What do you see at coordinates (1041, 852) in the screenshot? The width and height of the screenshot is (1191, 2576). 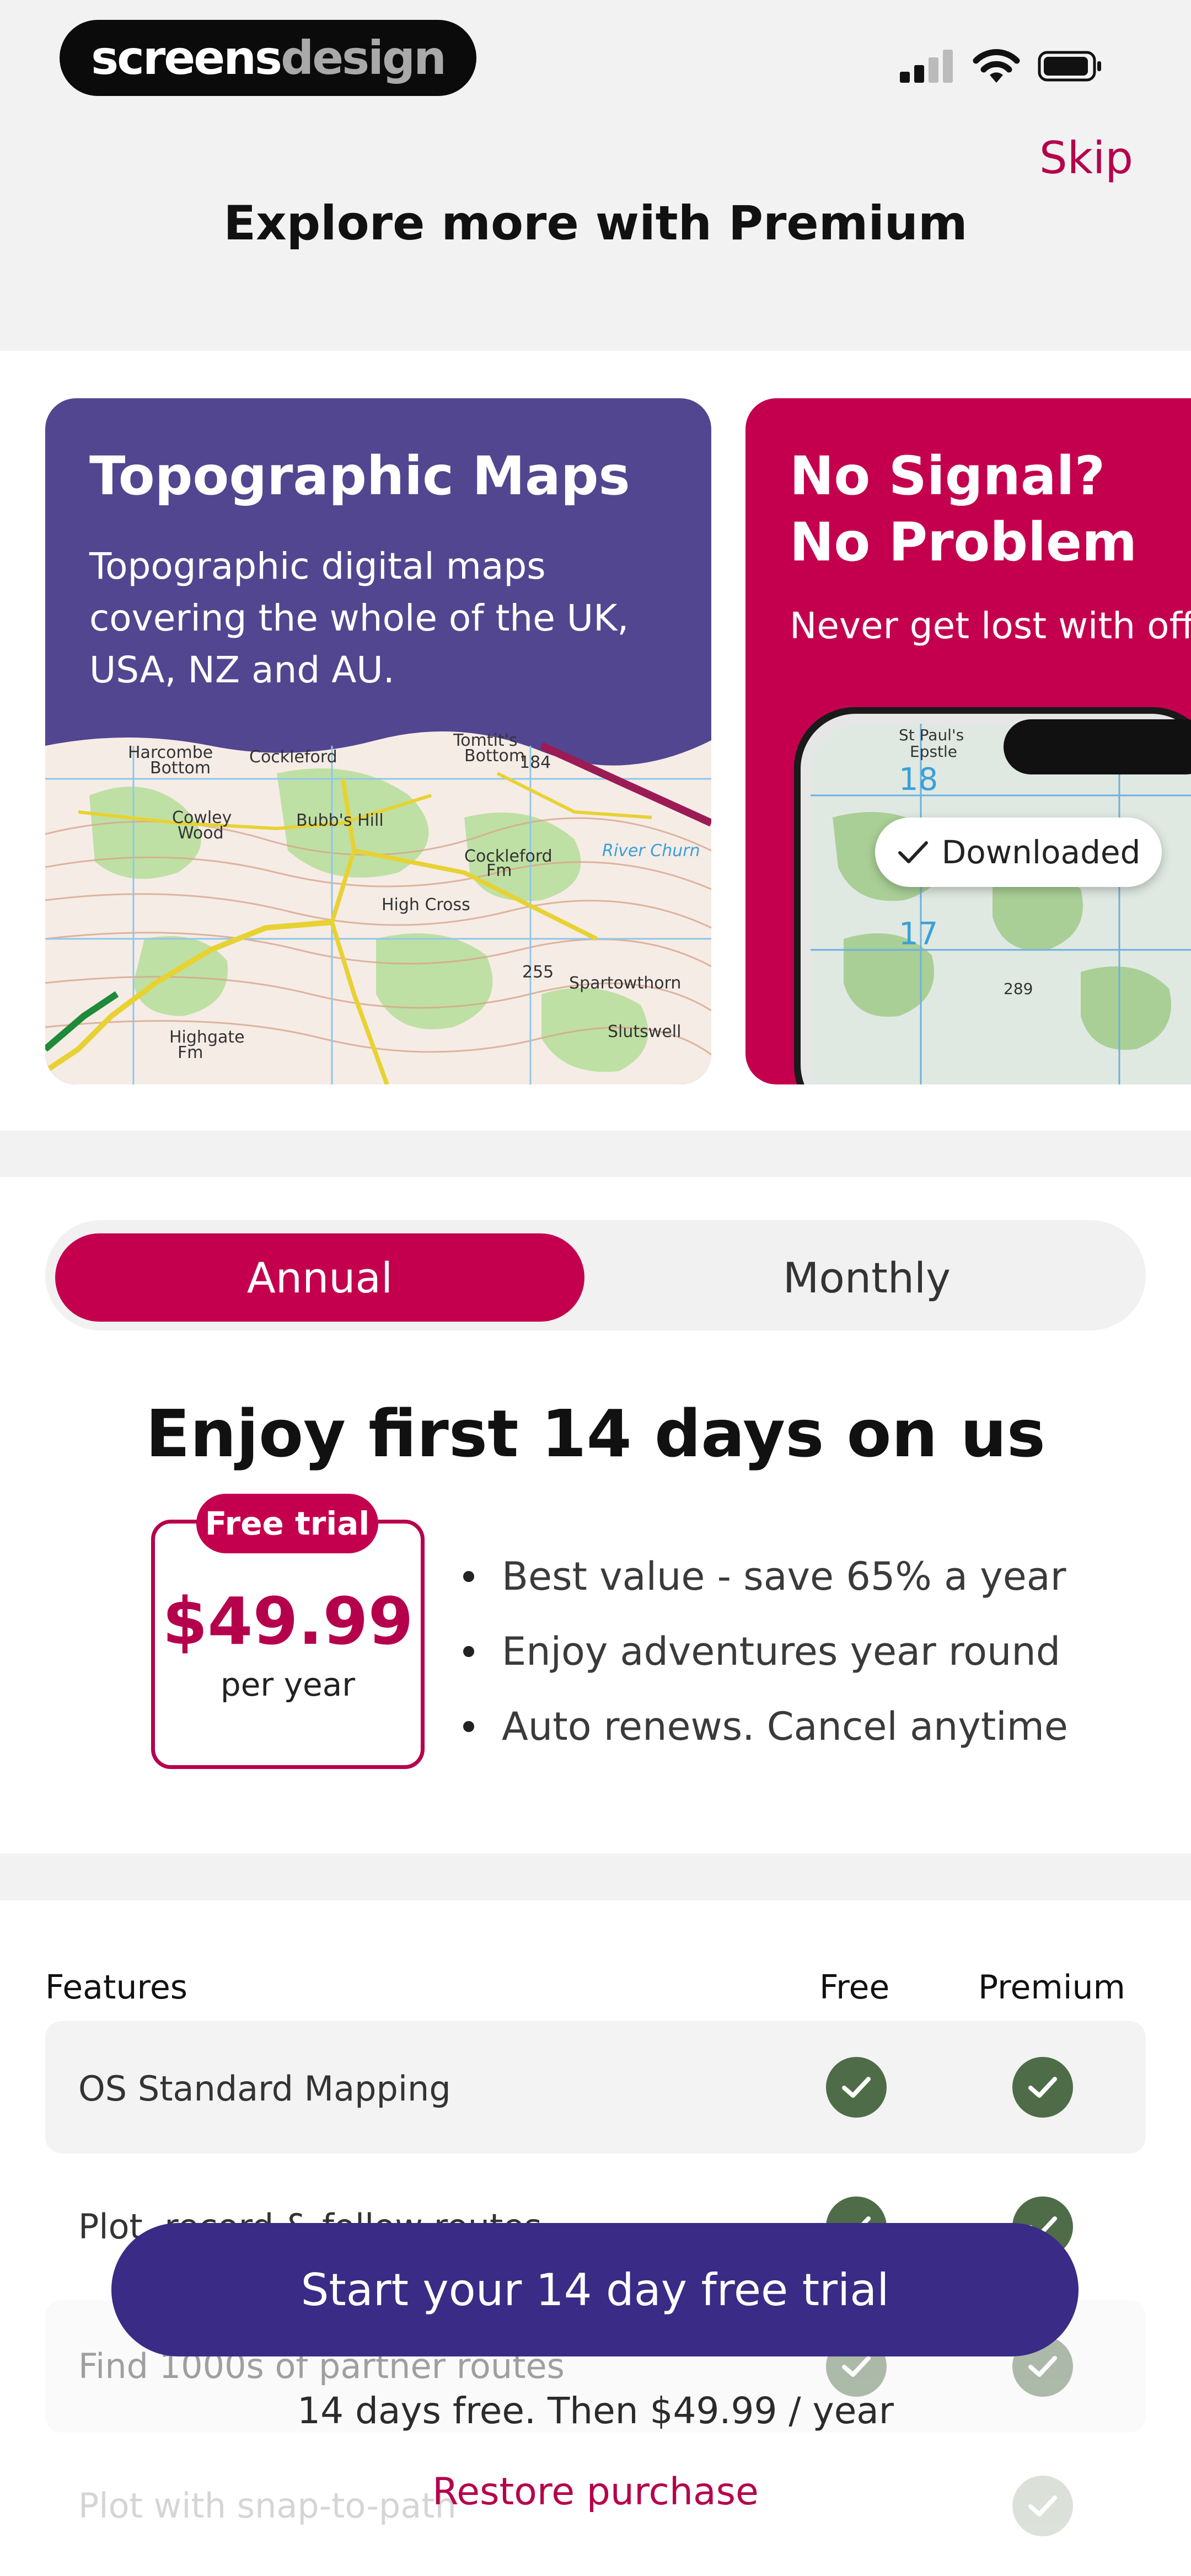 I see `downloaded-label: Downloaded` at bounding box center [1041, 852].